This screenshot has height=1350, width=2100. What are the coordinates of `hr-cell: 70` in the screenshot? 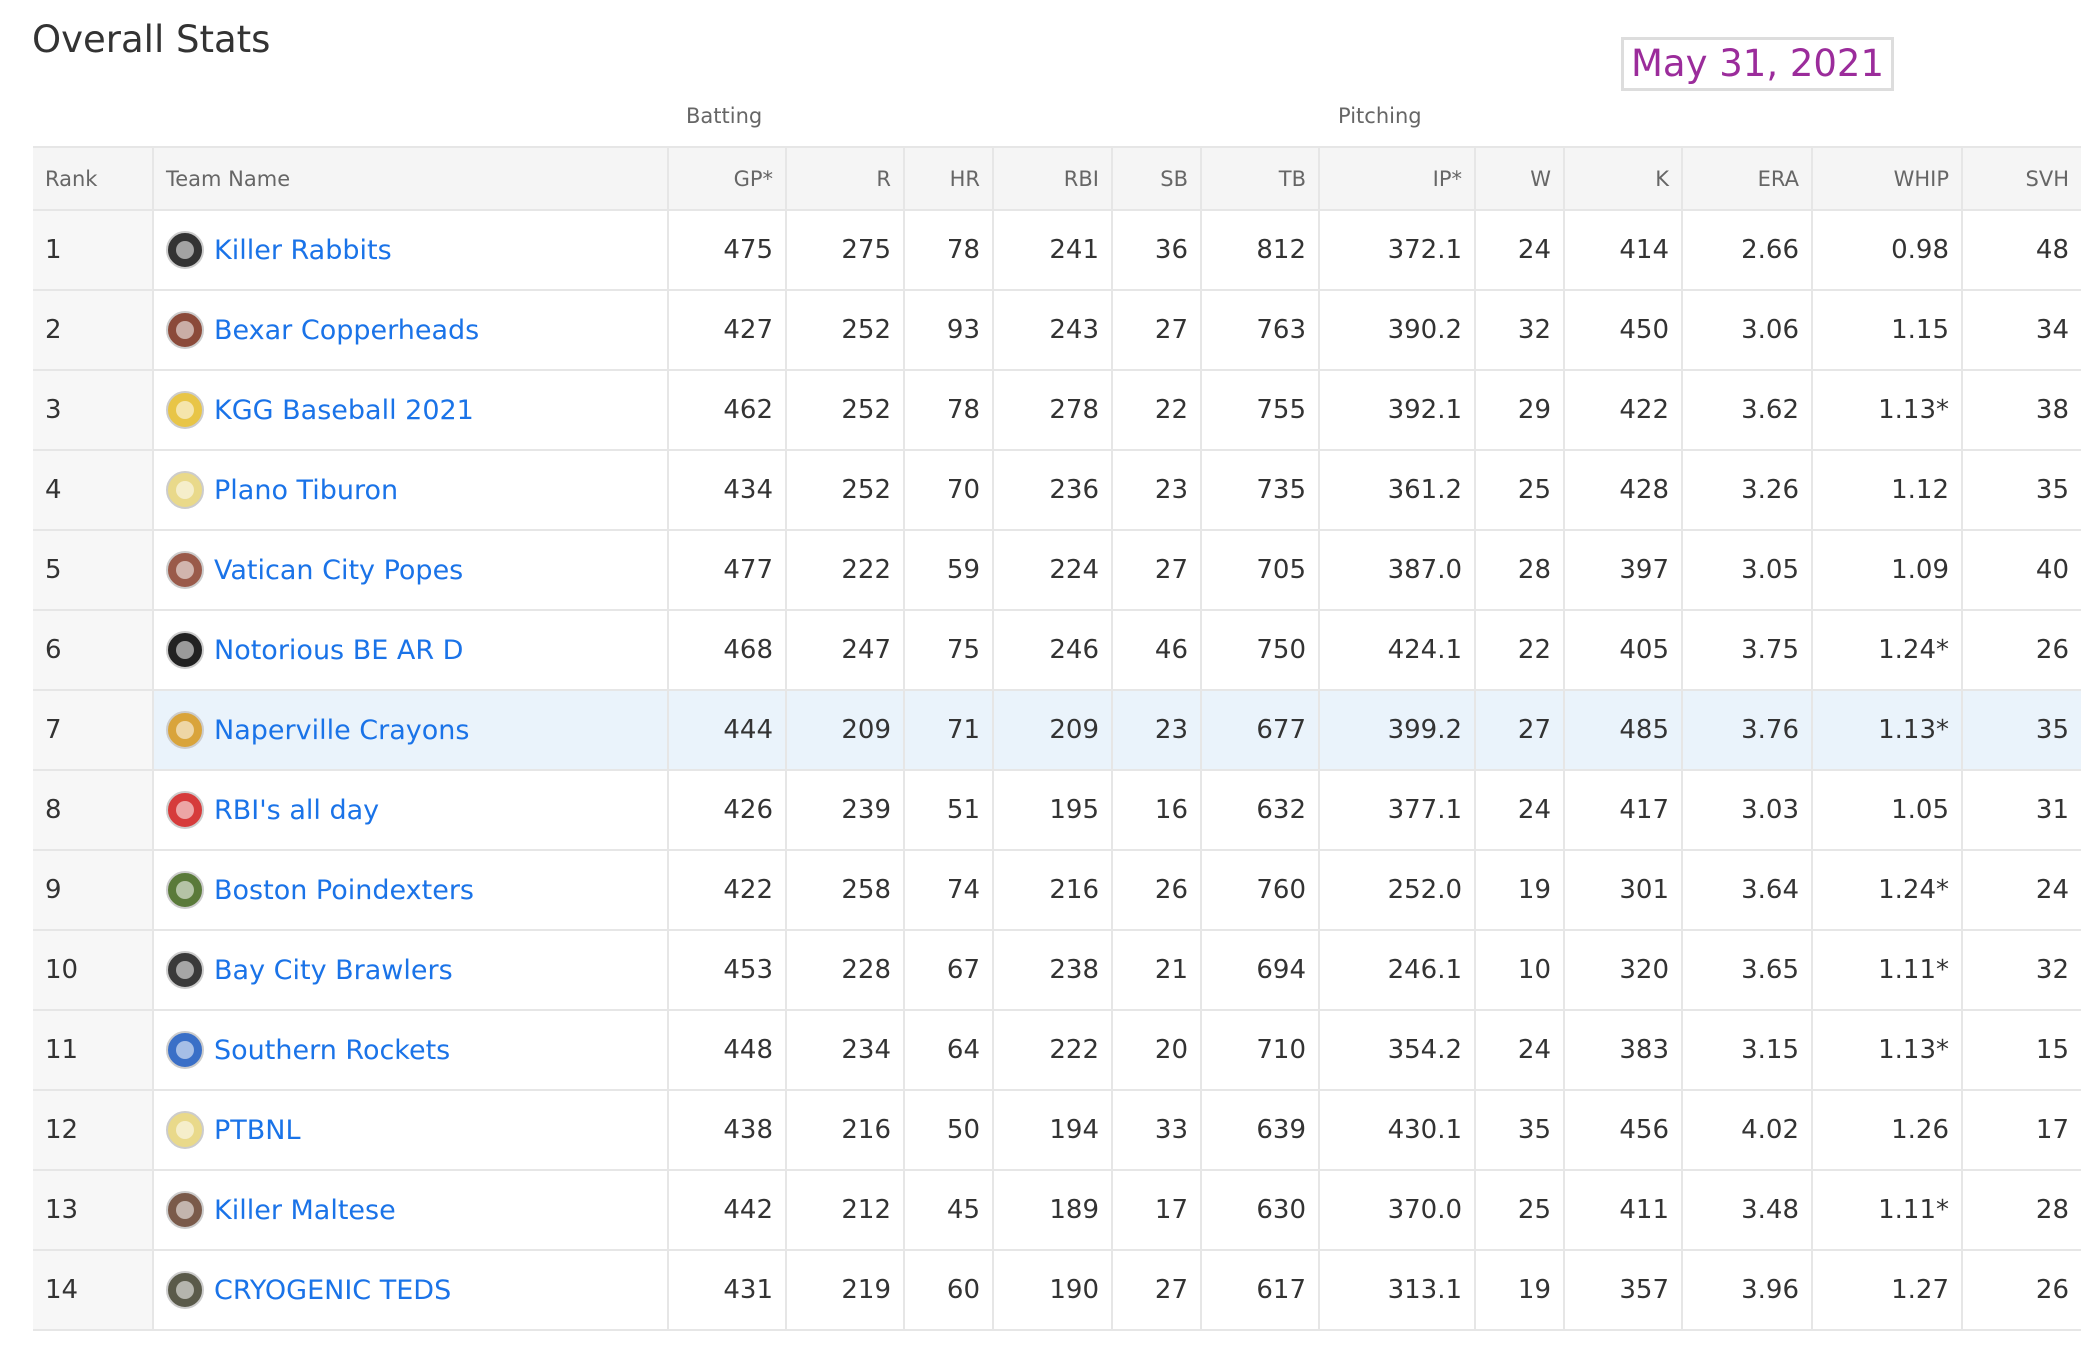 It's located at (949, 490).